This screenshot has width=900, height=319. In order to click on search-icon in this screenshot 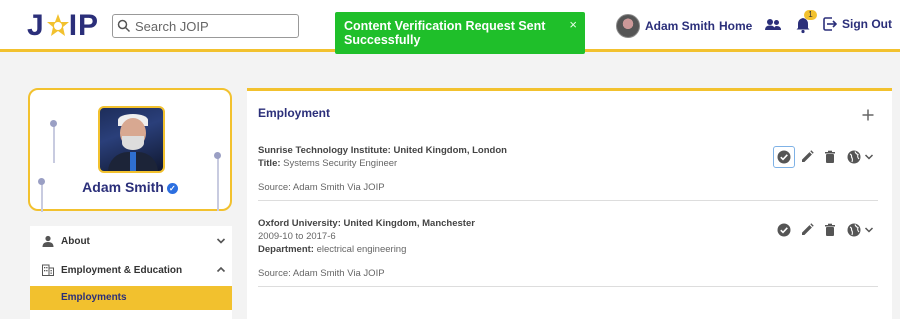, I will do `click(124, 26)`.